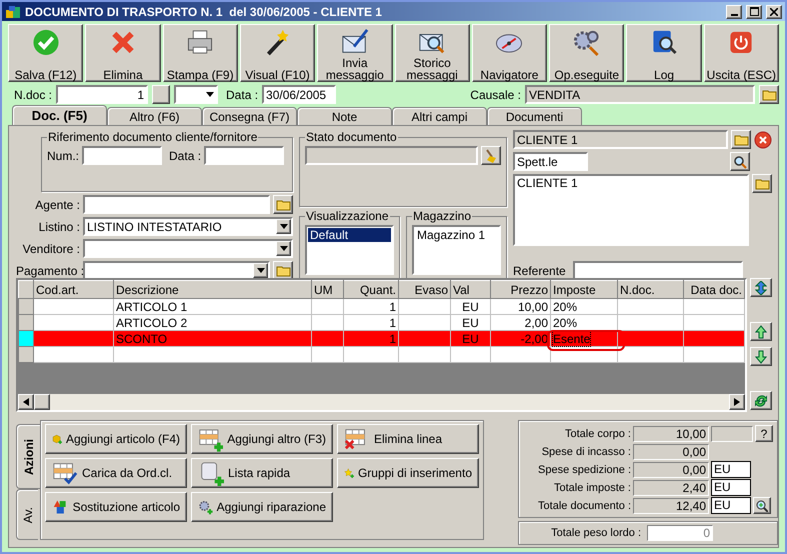 The width and height of the screenshot is (787, 554). I want to click on dropdown-field: LISTINO INTESTATARIO, so click(188, 226).